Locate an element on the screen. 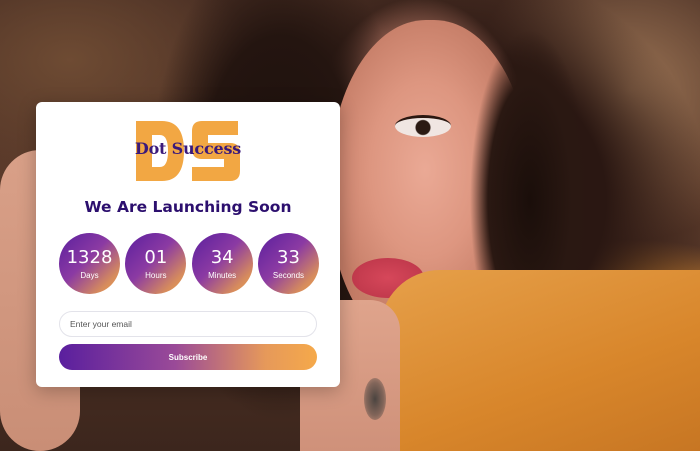 The width and height of the screenshot is (700, 451). countdown: 1328 Days 01 Hours 34 Minutes 33 Seconds is located at coordinates (189, 264).